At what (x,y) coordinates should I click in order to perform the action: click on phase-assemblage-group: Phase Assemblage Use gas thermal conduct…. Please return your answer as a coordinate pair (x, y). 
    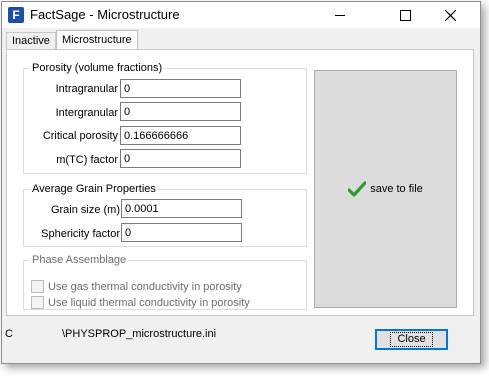
    Looking at the image, I should click on (165, 282).